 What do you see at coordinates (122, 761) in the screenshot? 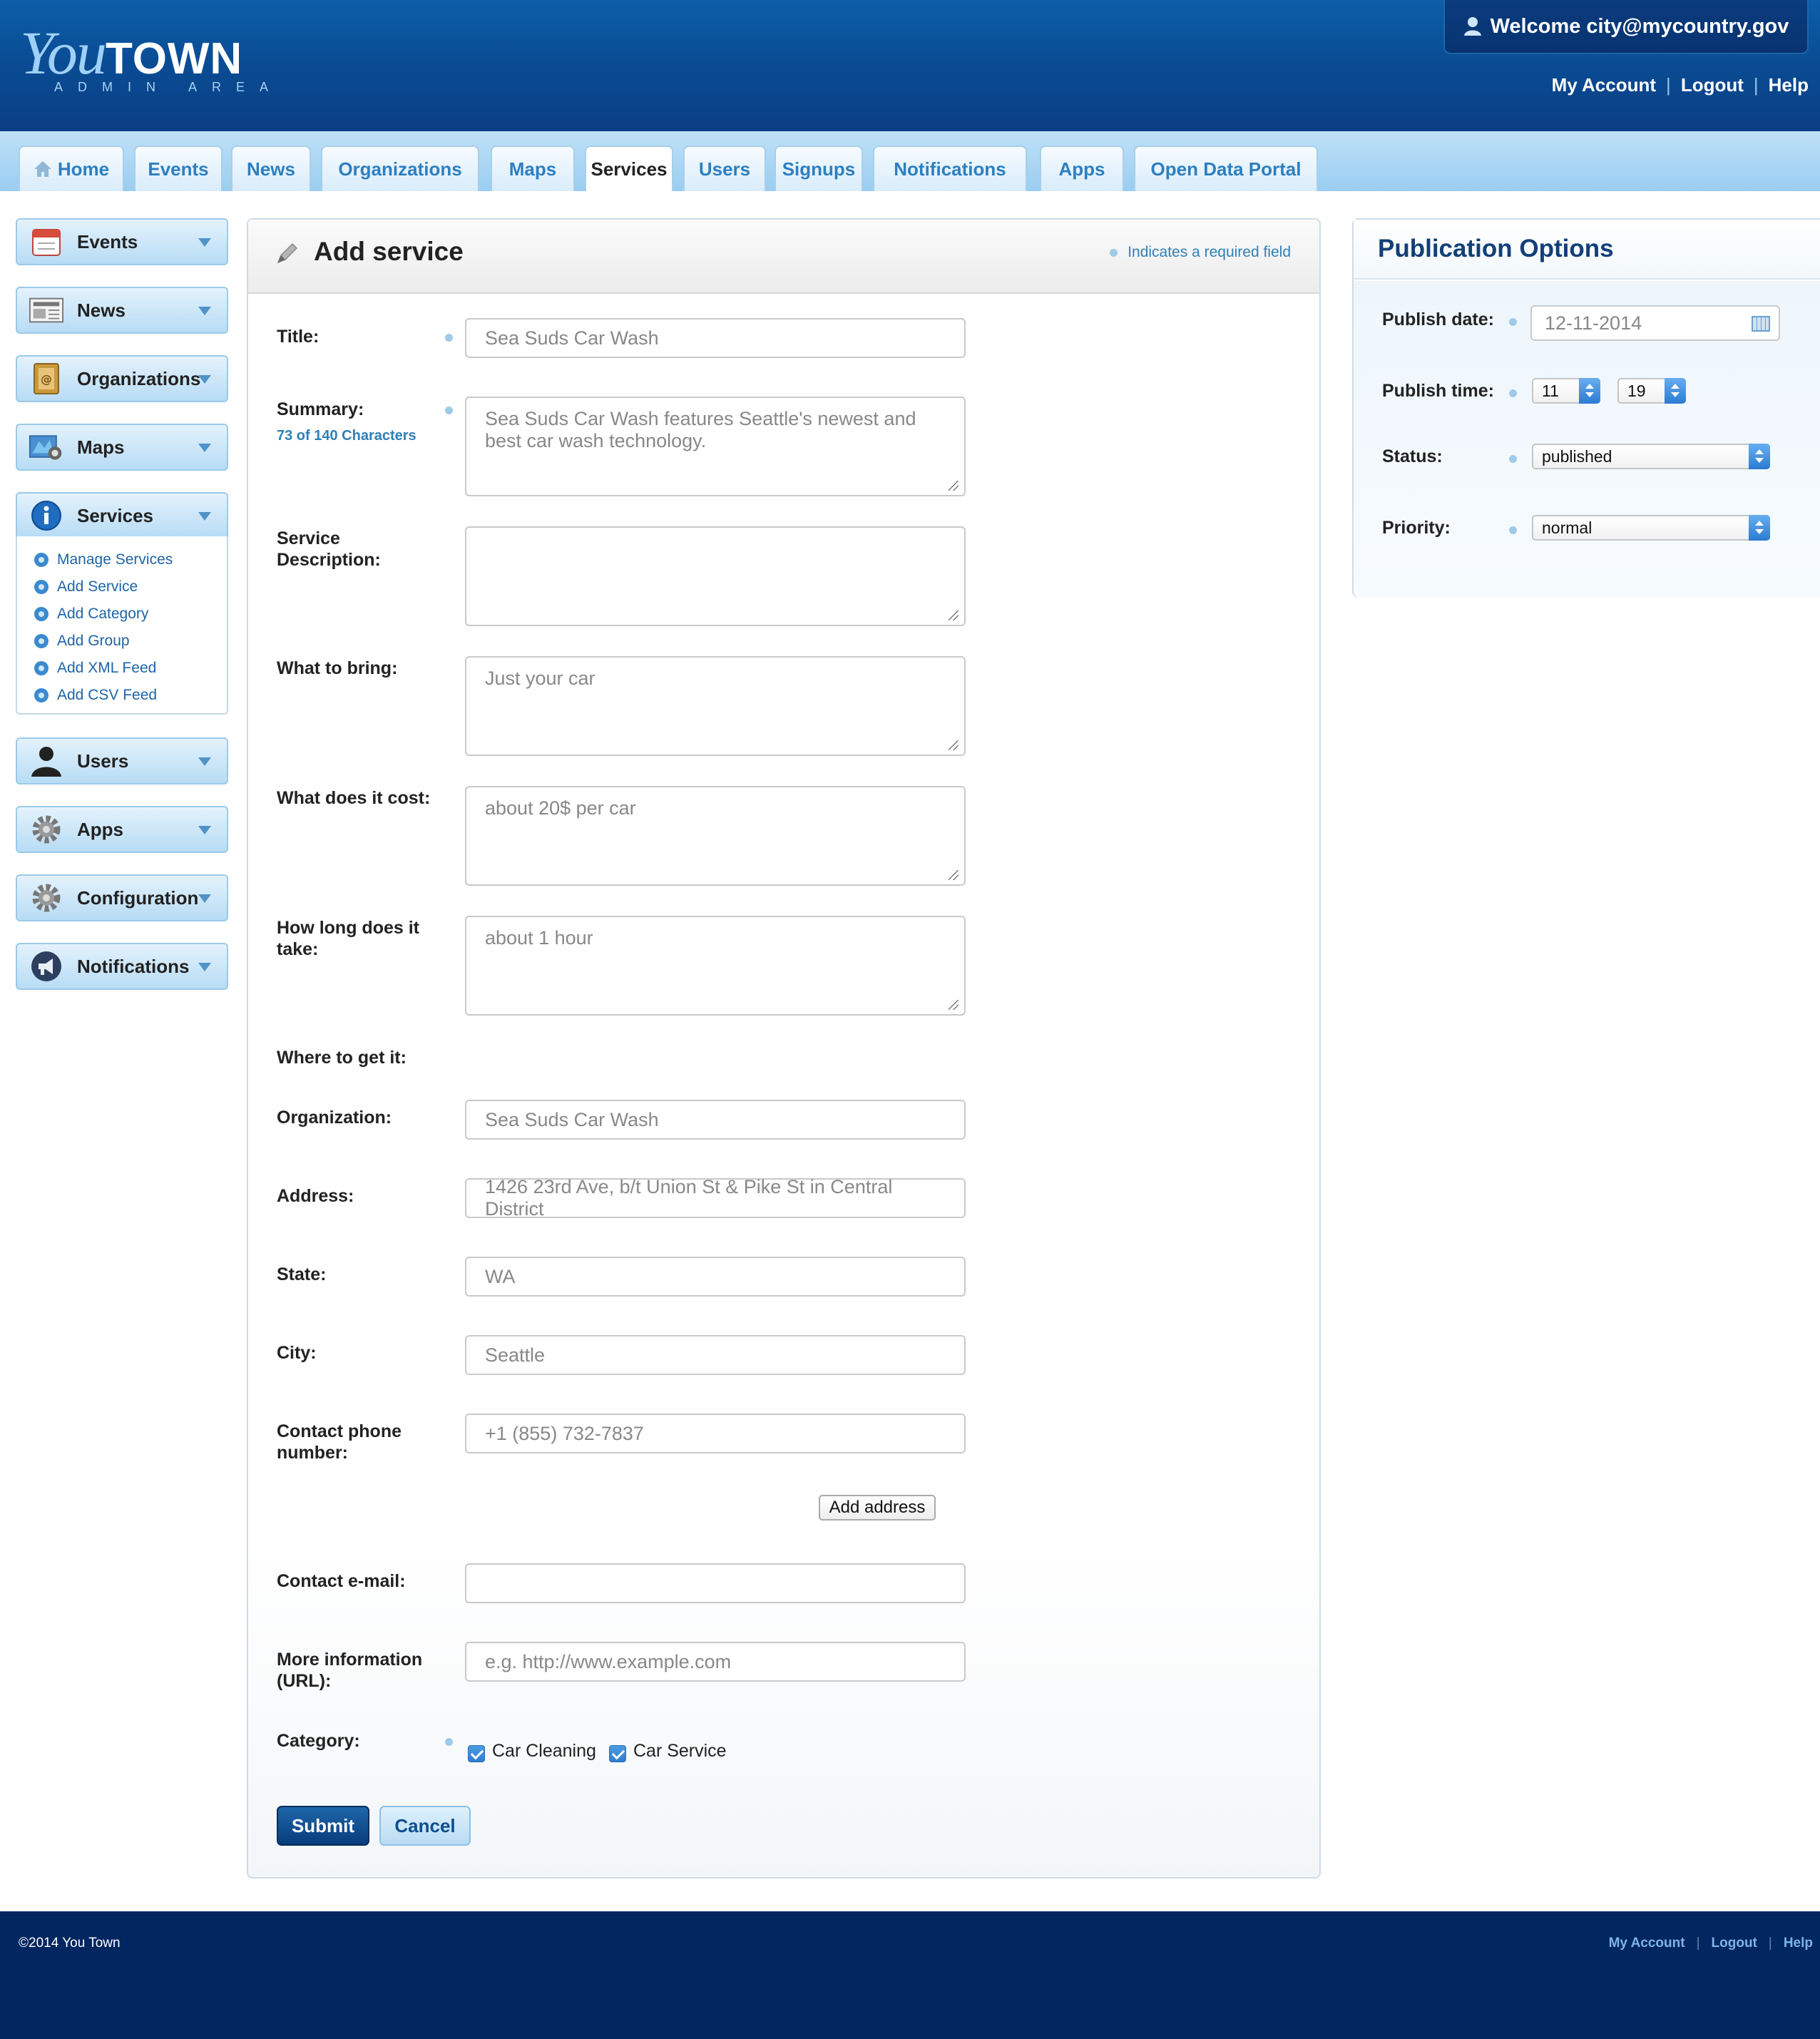
I see `sidebar-item-users: Users` at bounding box center [122, 761].